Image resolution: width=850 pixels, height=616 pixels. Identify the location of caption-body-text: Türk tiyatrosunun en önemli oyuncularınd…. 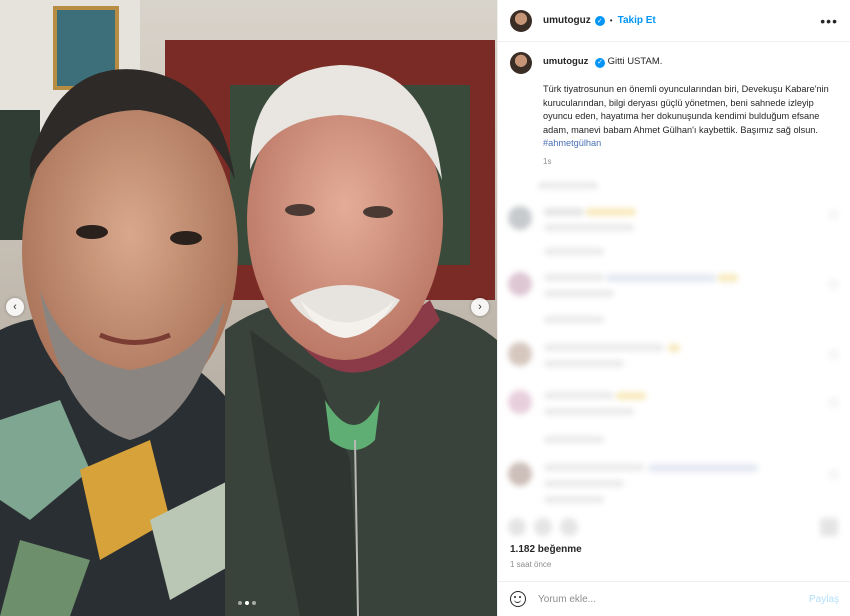
(686, 109).